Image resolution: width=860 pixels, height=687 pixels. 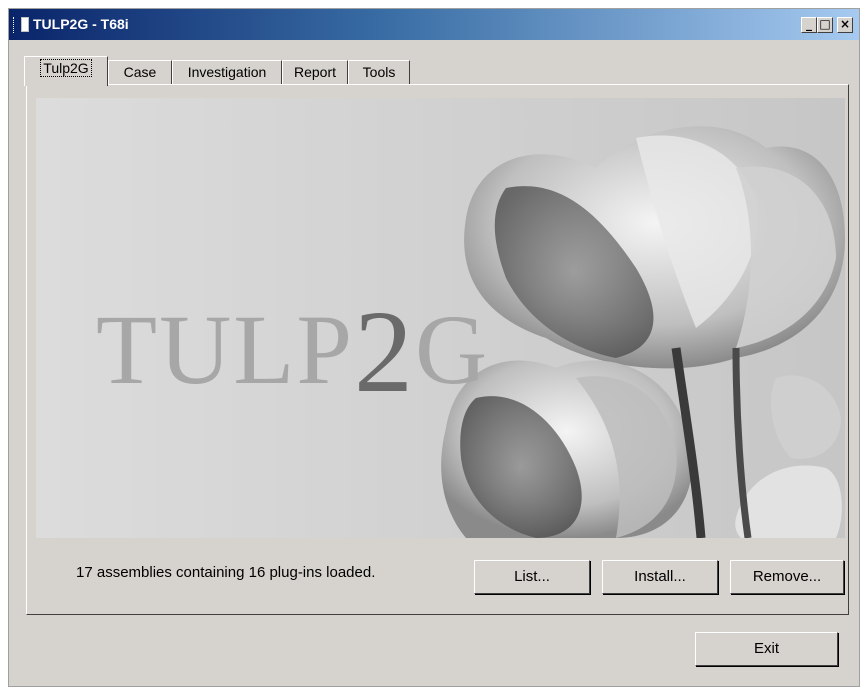 I want to click on tab-tools: Tools, so click(x=379, y=72).